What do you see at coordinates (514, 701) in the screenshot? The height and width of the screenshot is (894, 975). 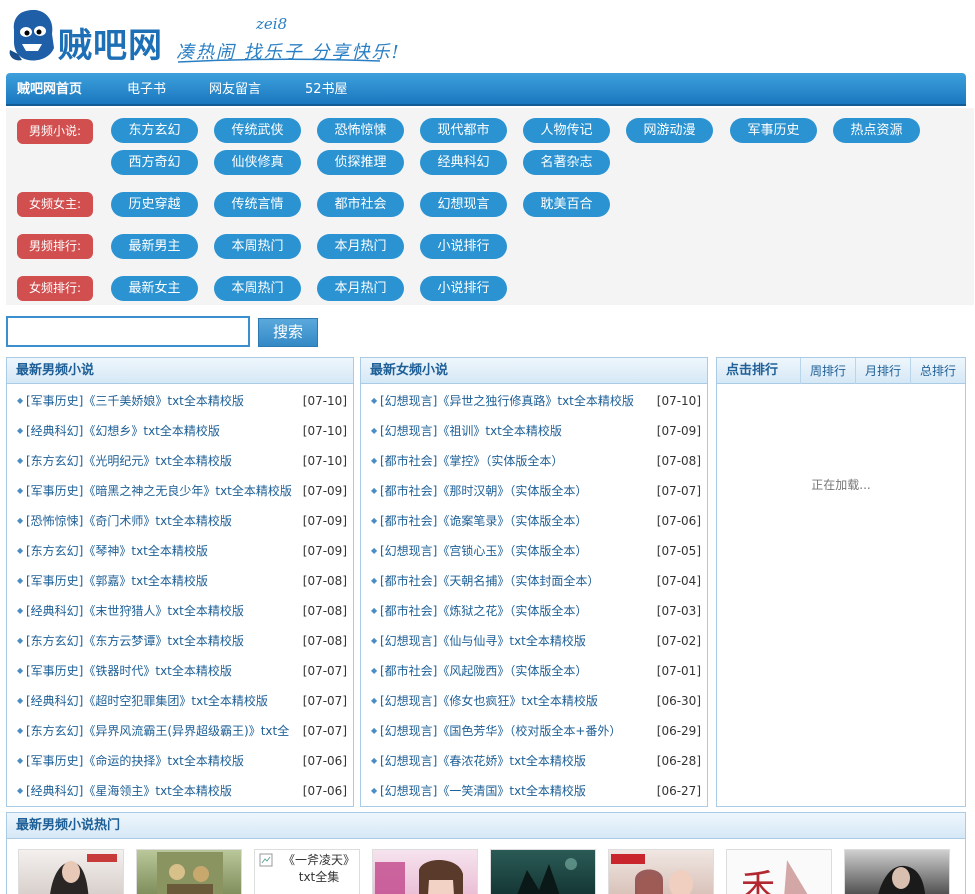 I see `list-item-title: [幻想现言]《修女也疯狂》txt全本精校版` at bounding box center [514, 701].